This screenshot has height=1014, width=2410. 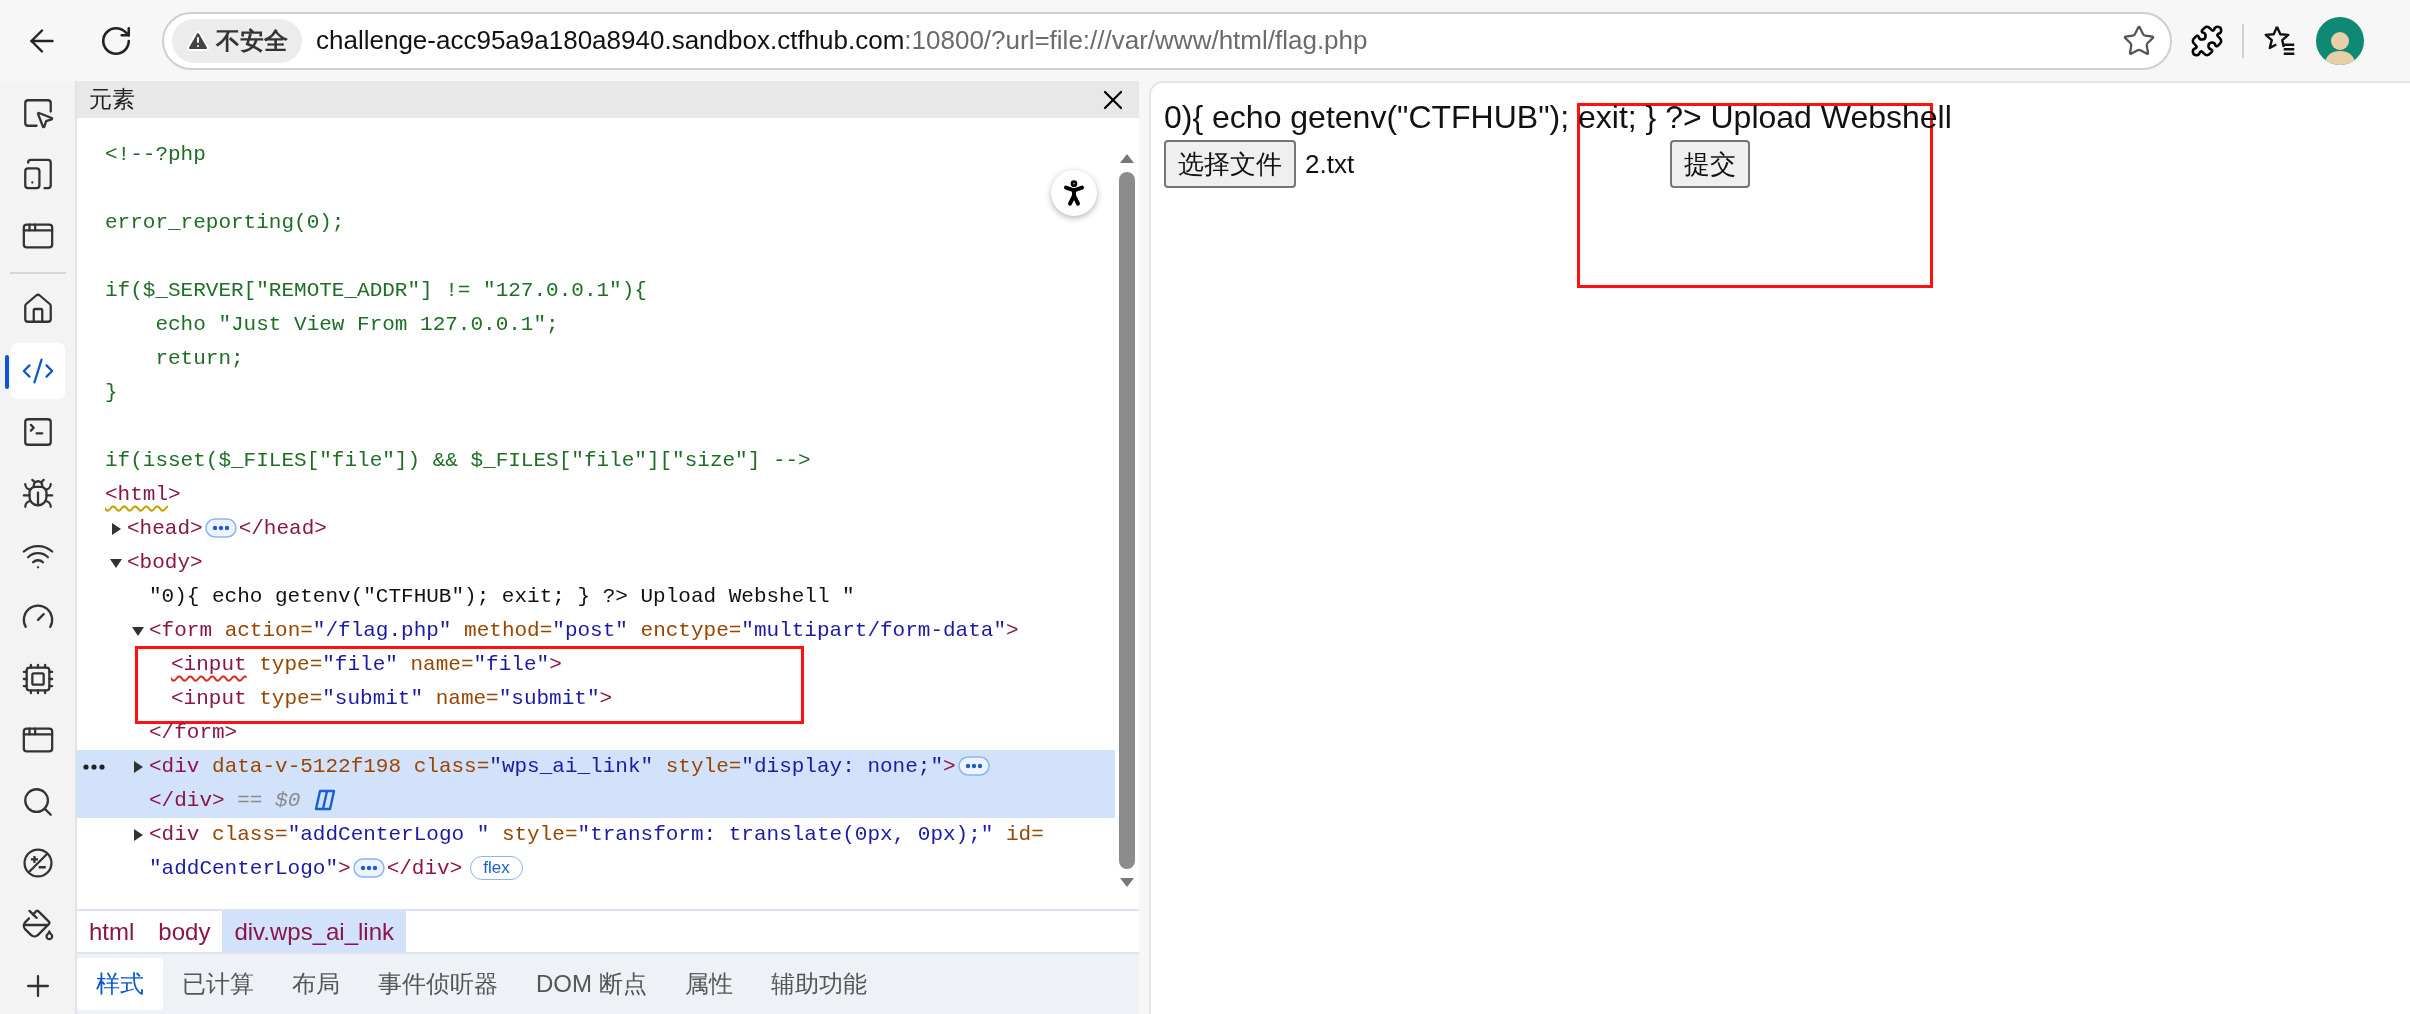 I want to click on attribute-value: "display: none;", so click(x=842, y=767).